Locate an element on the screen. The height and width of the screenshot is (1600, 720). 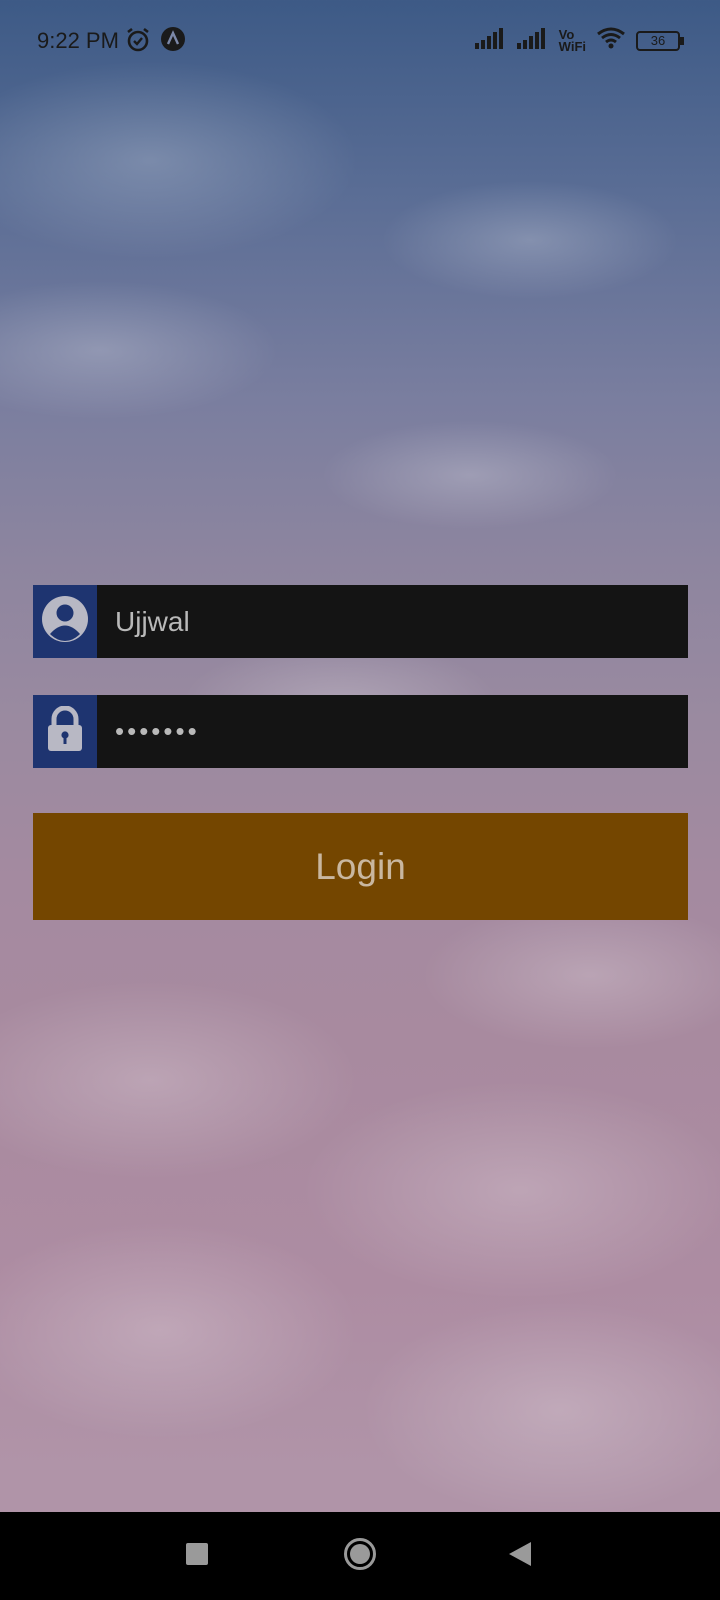
recent-apps-icon is located at coordinates (197, 1556).